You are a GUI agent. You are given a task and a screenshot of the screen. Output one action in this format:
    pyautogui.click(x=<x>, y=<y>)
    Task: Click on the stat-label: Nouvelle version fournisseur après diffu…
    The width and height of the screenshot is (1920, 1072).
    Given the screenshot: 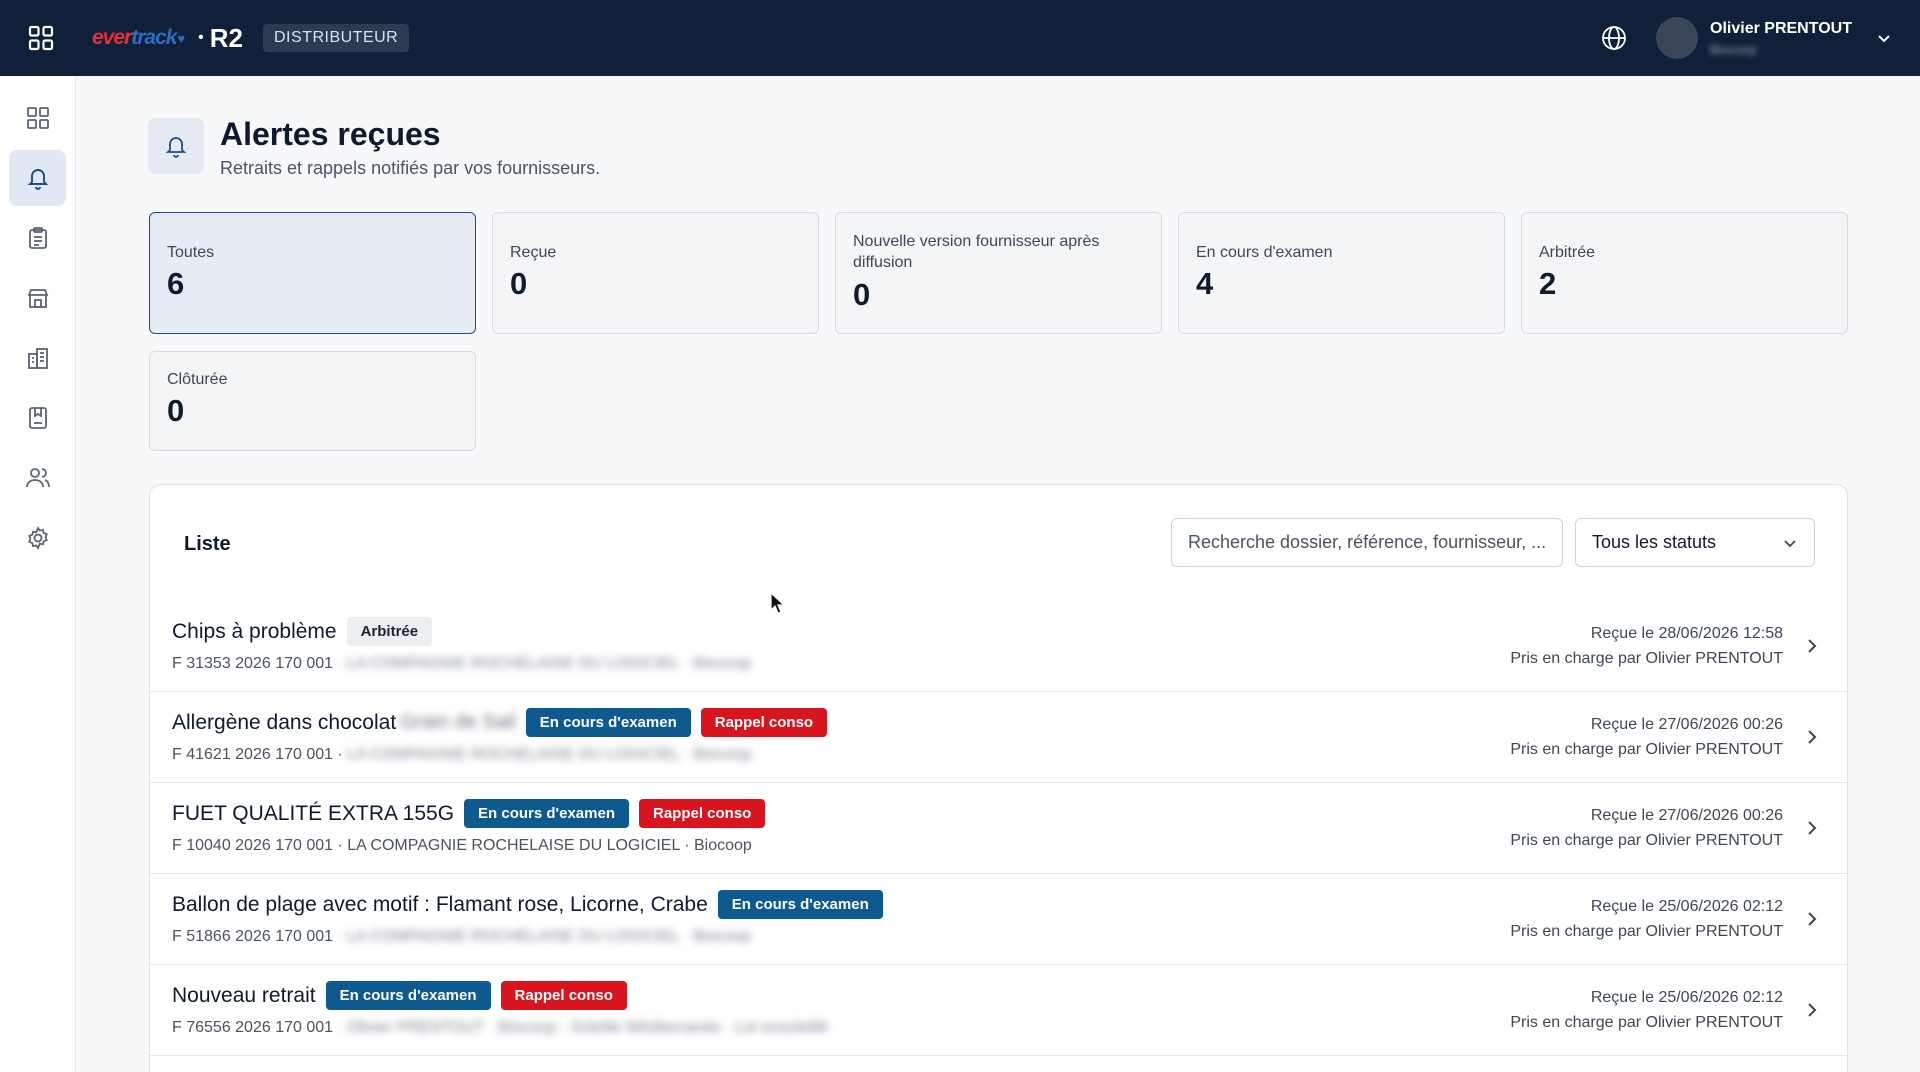 What is the action you would take?
    pyautogui.click(x=976, y=252)
    